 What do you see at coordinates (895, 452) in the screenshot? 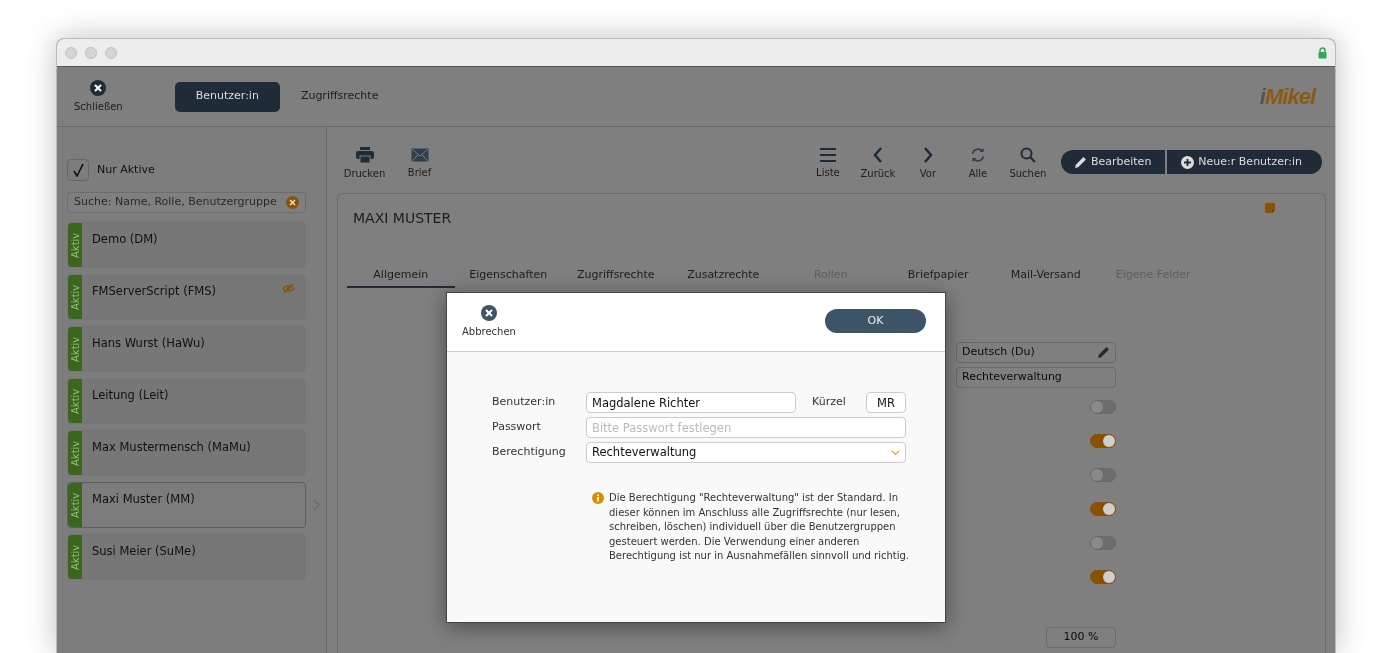
I see `chevron-down-icon` at bounding box center [895, 452].